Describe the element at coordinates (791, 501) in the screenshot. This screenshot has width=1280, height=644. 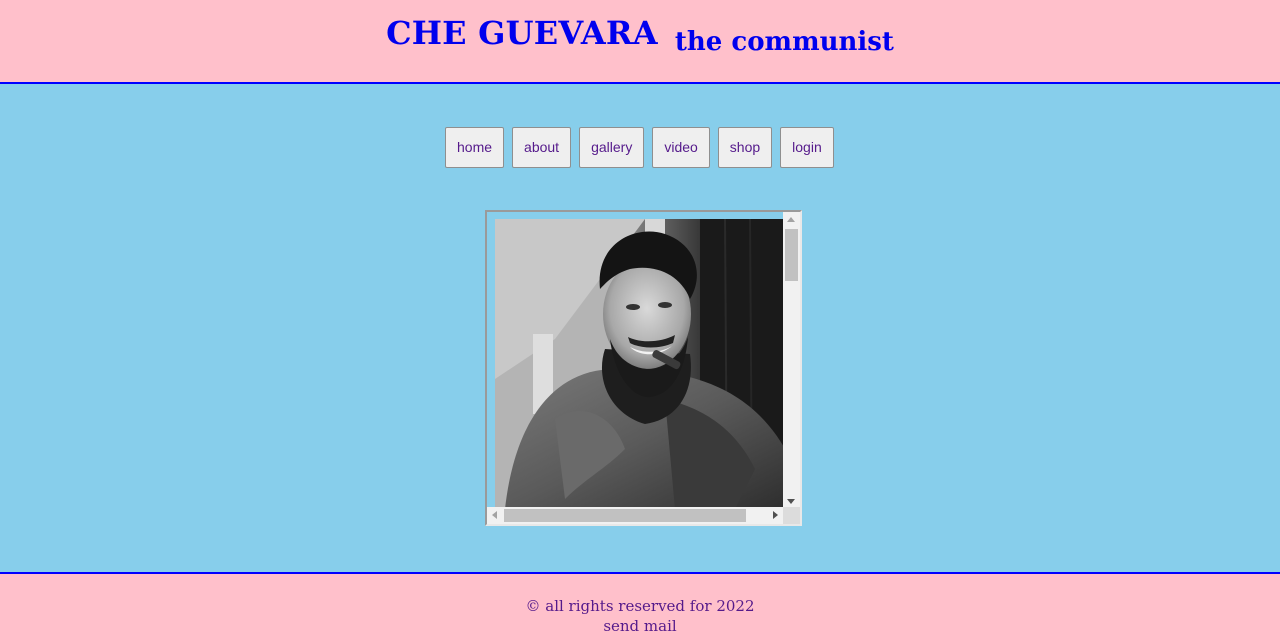
I see `scroll-down-arrow-icon` at that location.